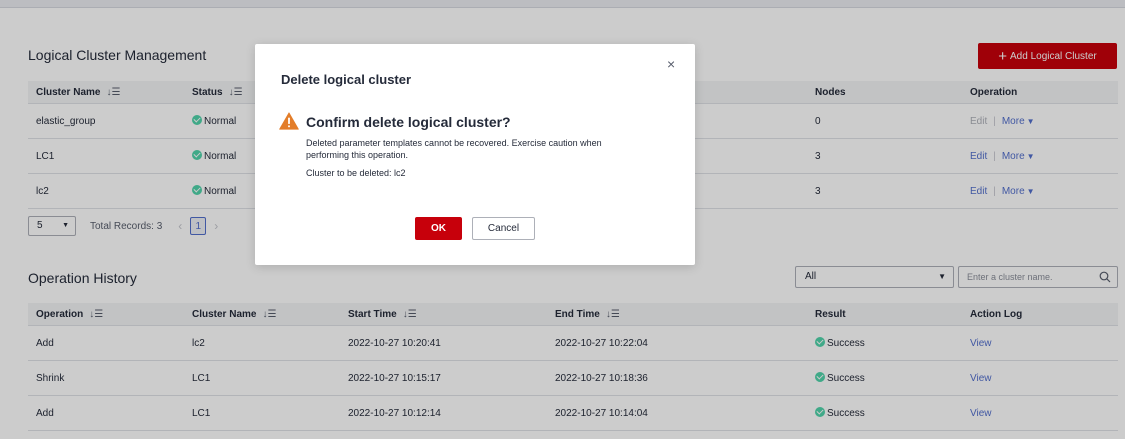  I want to click on dialog-title: Delete logical cluster, so click(346, 79).